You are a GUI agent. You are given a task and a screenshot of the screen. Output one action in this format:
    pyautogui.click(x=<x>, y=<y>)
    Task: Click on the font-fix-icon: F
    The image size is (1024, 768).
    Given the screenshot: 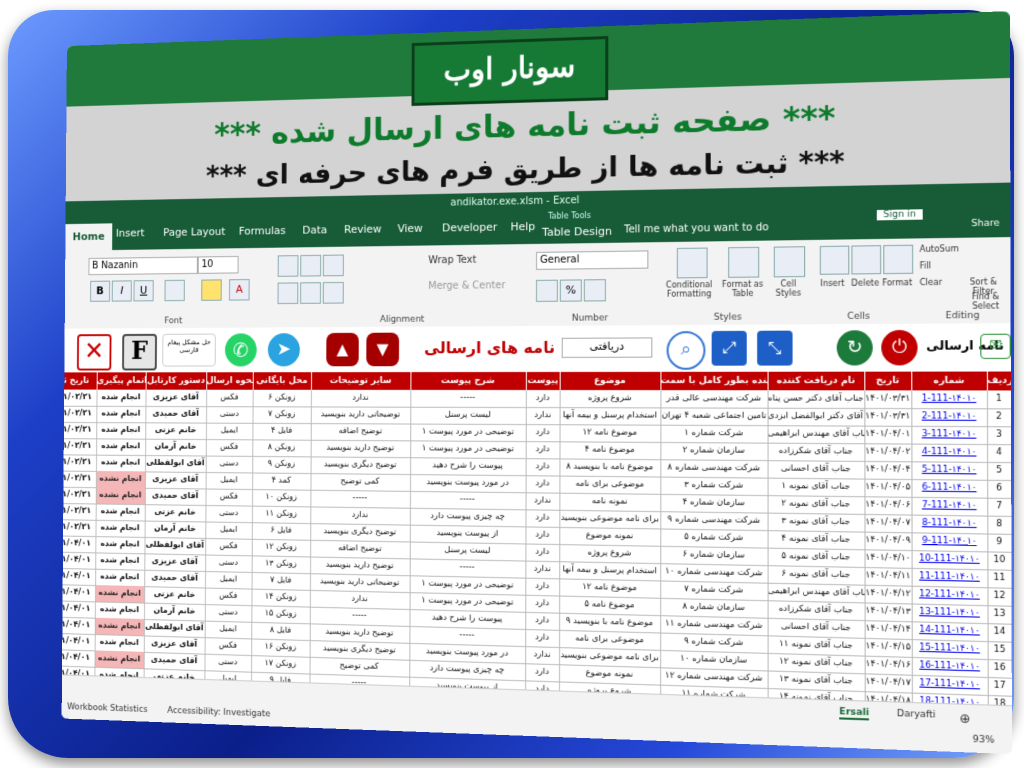 What is the action you would take?
    pyautogui.click(x=139, y=352)
    